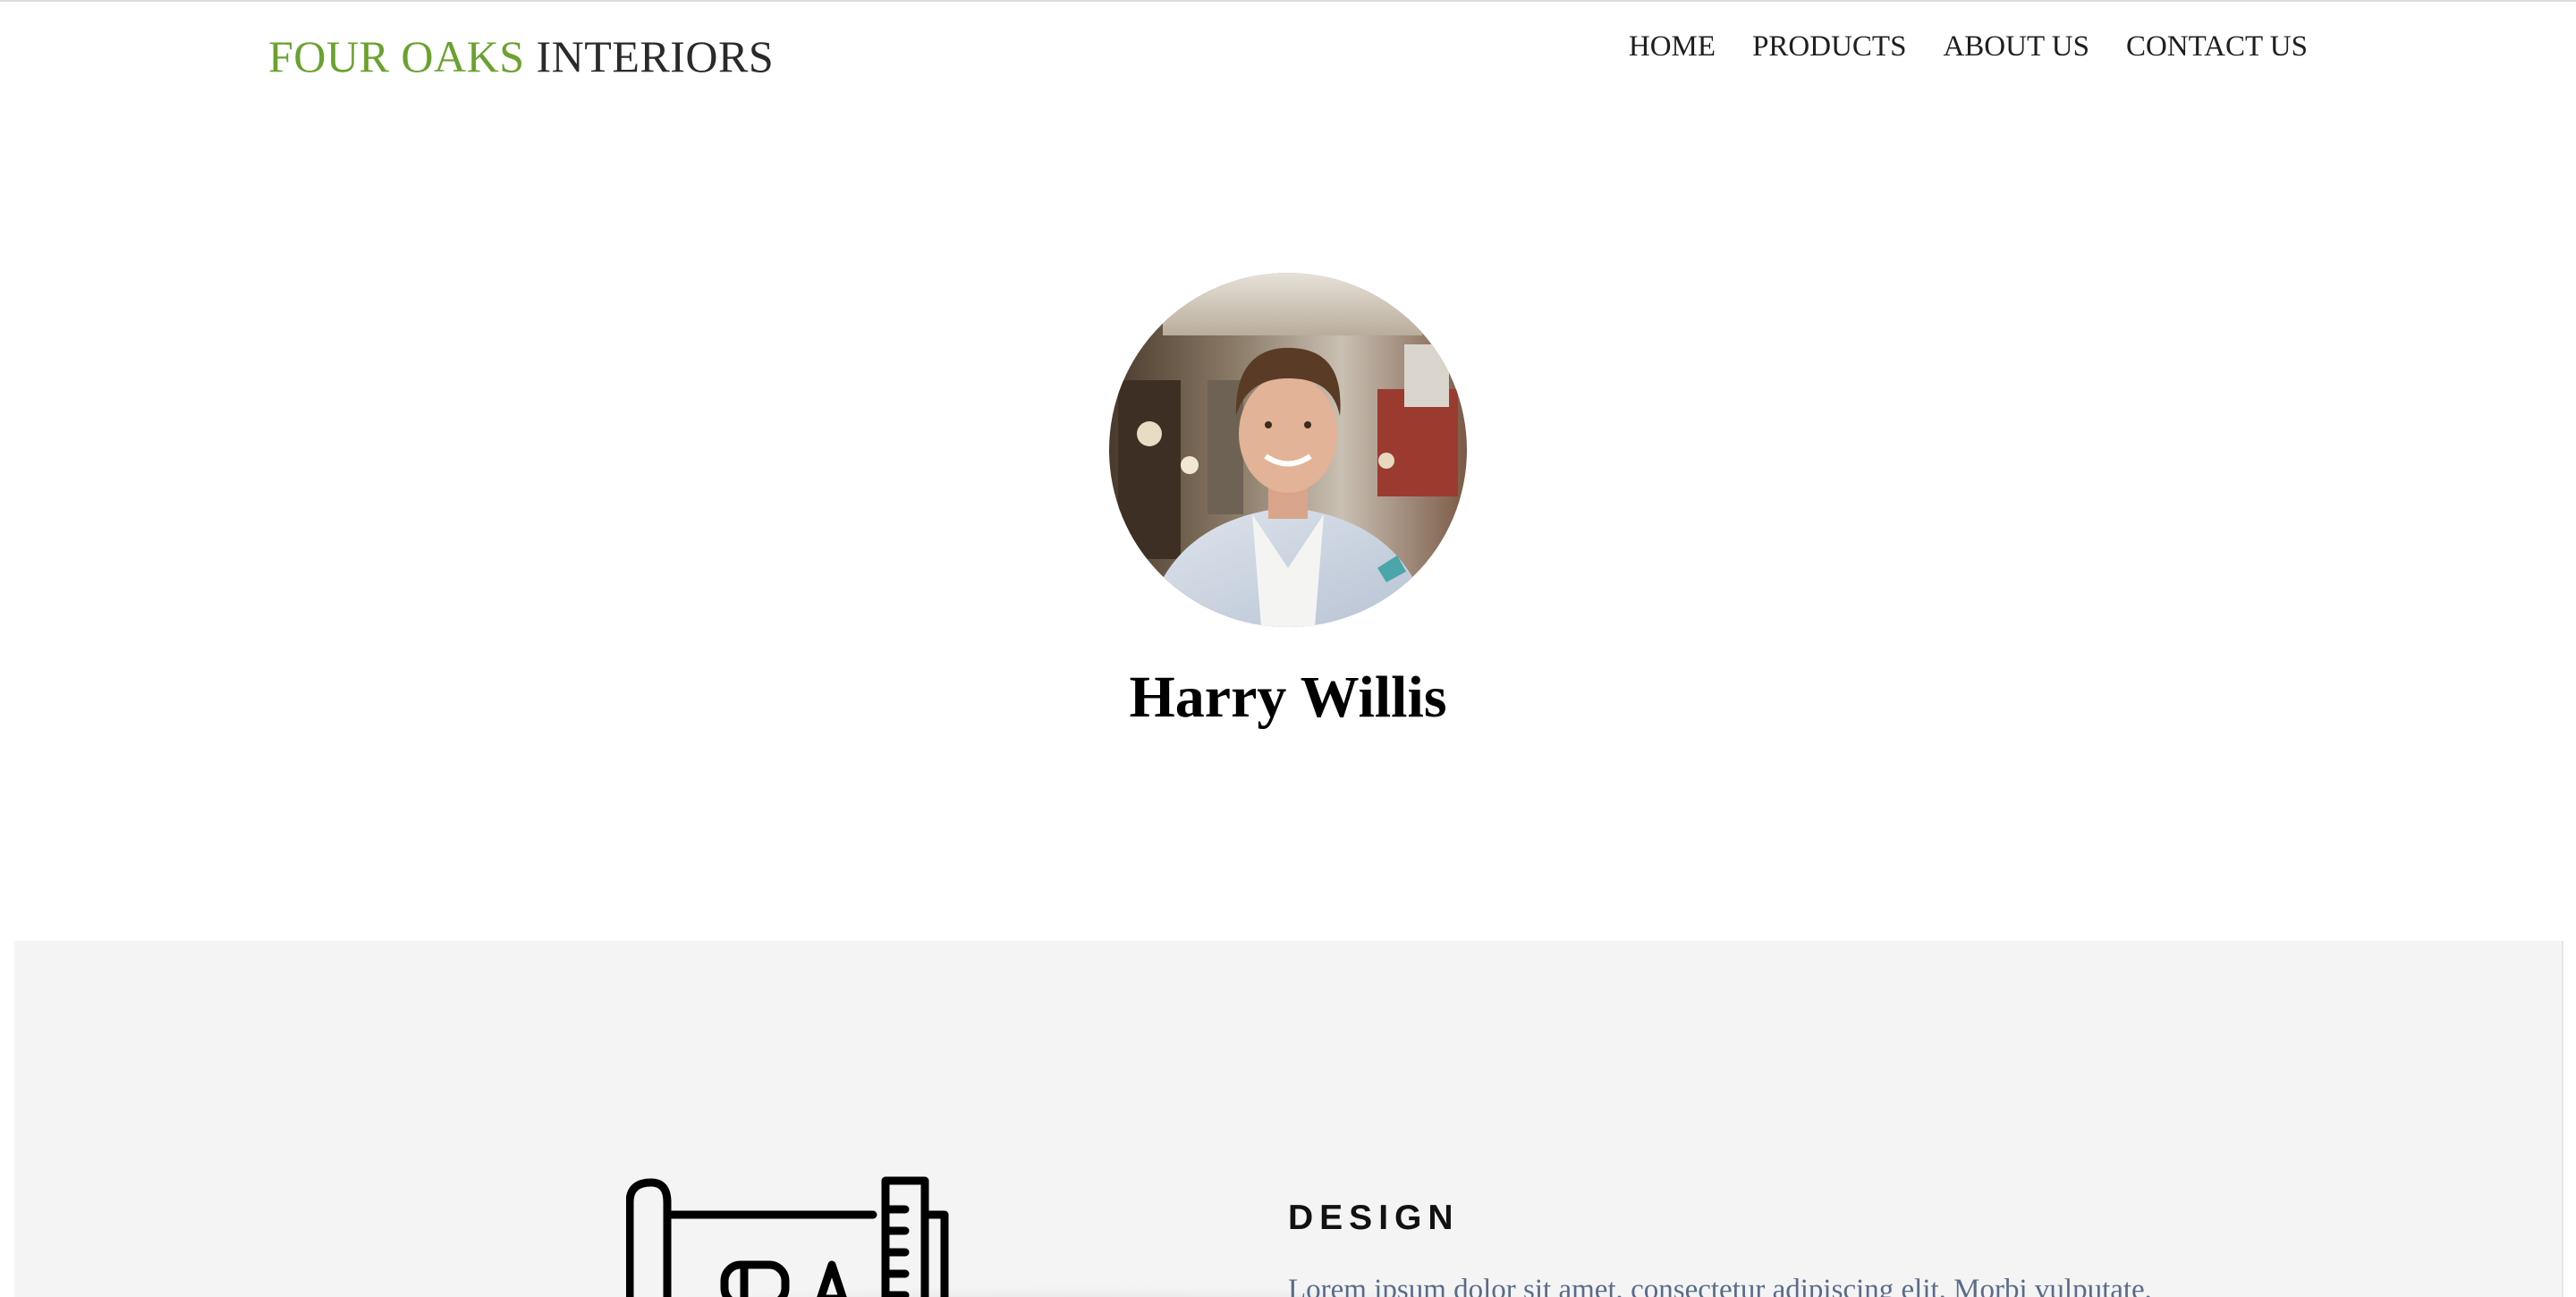 The width and height of the screenshot is (2576, 1297). I want to click on profile-name: Harry Willis, so click(1288, 698).